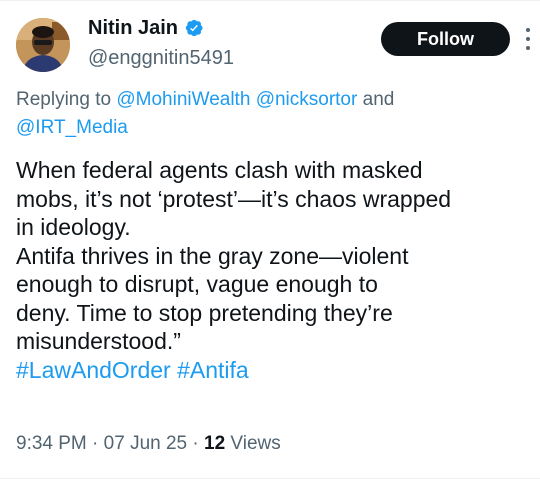 The image size is (540, 480). I want to click on mention-link-mohiniwealth: @MohiniWealth, so click(183, 99).